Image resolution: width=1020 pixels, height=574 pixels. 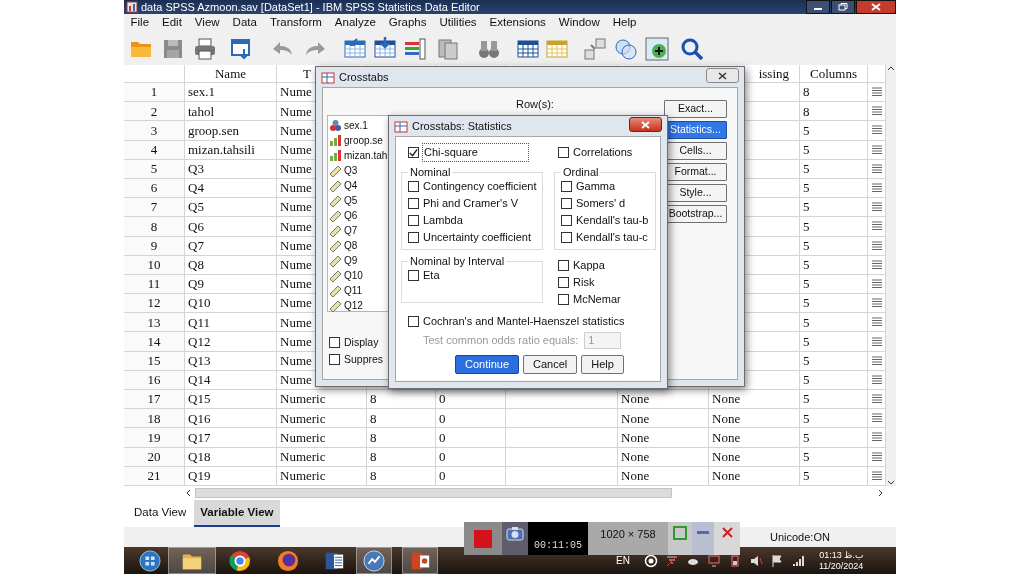 What do you see at coordinates (351, 260) in the screenshot?
I see `list-item: Q9` at bounding box center [351, 260].